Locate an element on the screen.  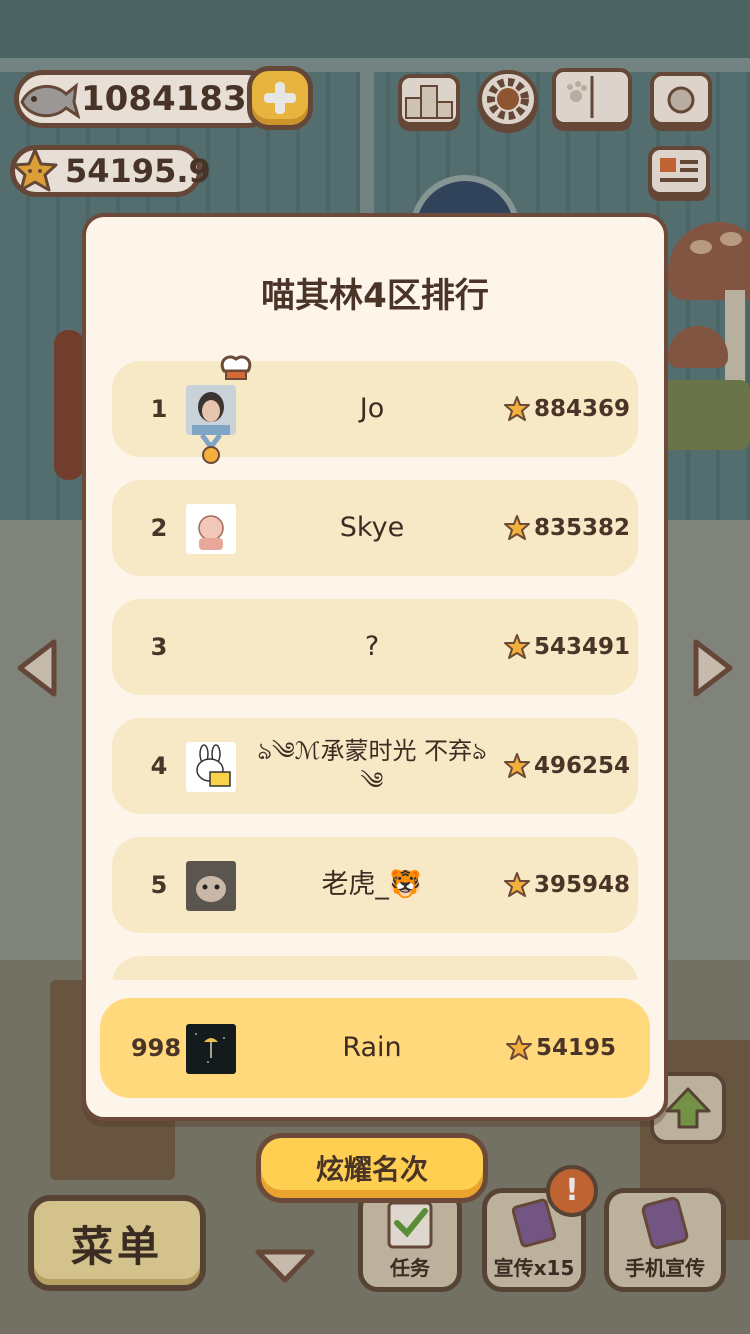
score-value: 54195 is located at coordinates (576, 1048).